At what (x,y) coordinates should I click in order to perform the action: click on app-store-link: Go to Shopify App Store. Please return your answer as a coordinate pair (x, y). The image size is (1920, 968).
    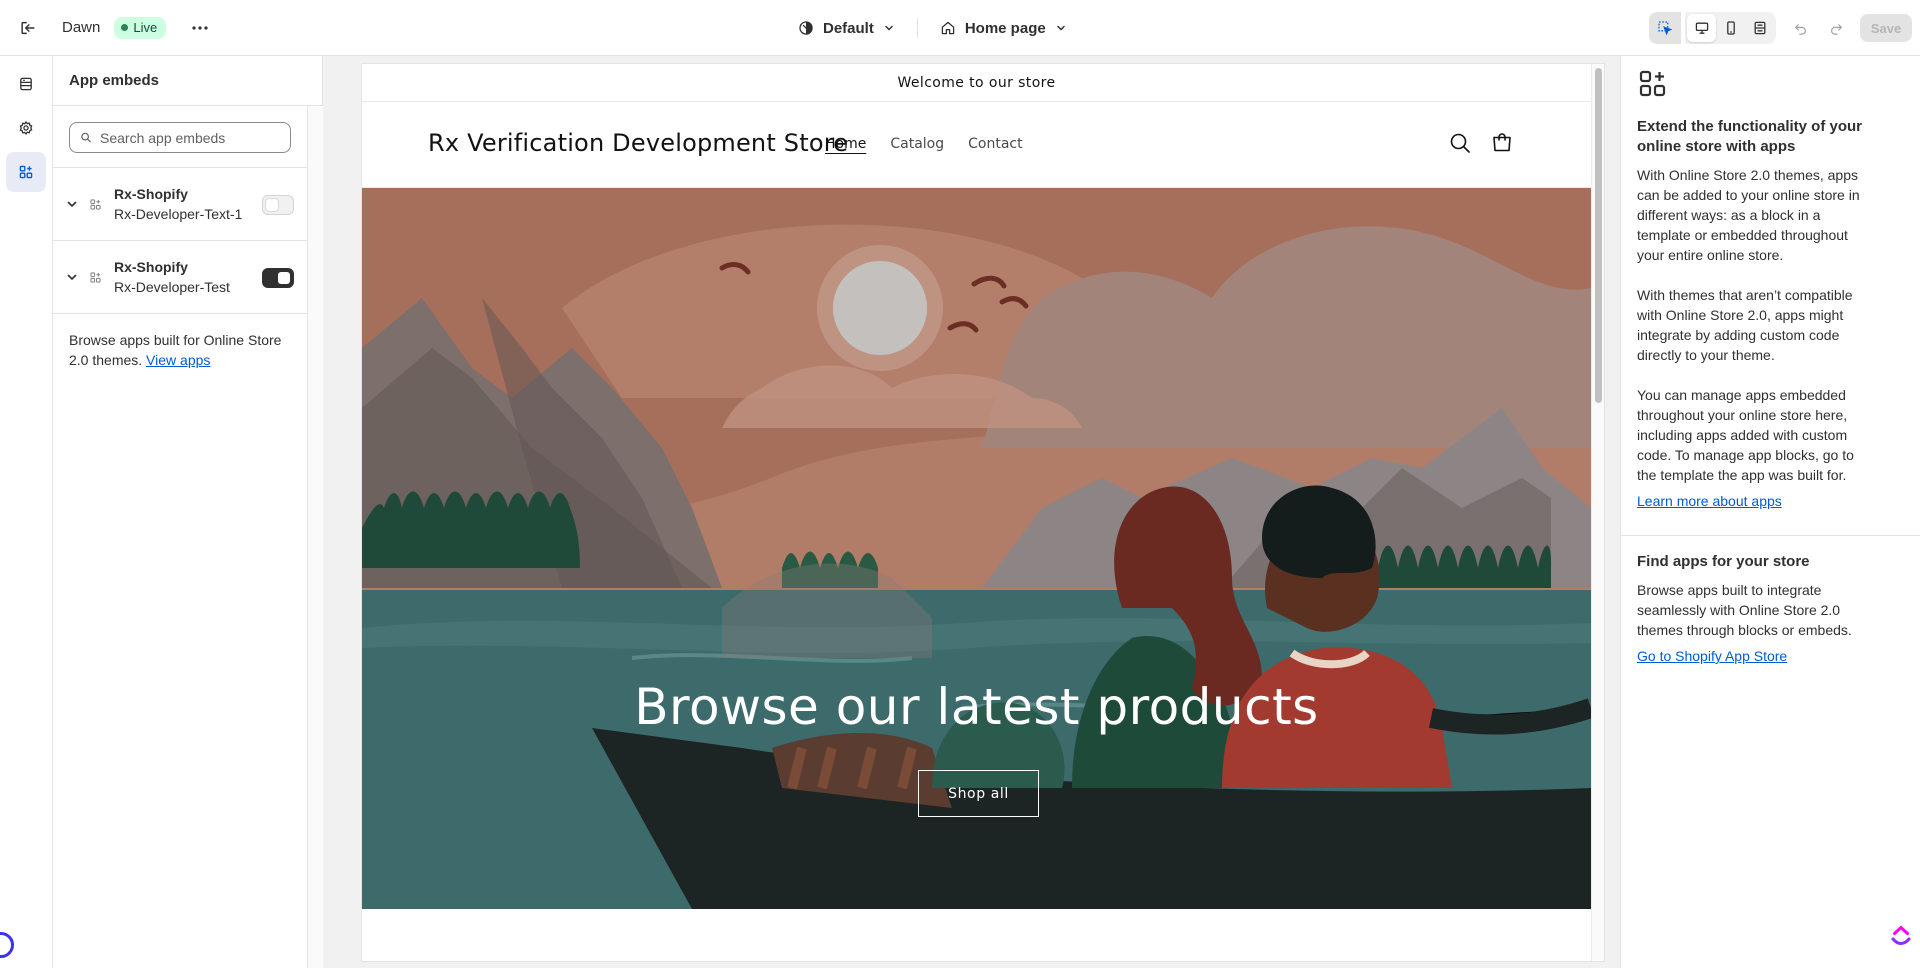
    Looking at the image, I should click on (1770, 656).